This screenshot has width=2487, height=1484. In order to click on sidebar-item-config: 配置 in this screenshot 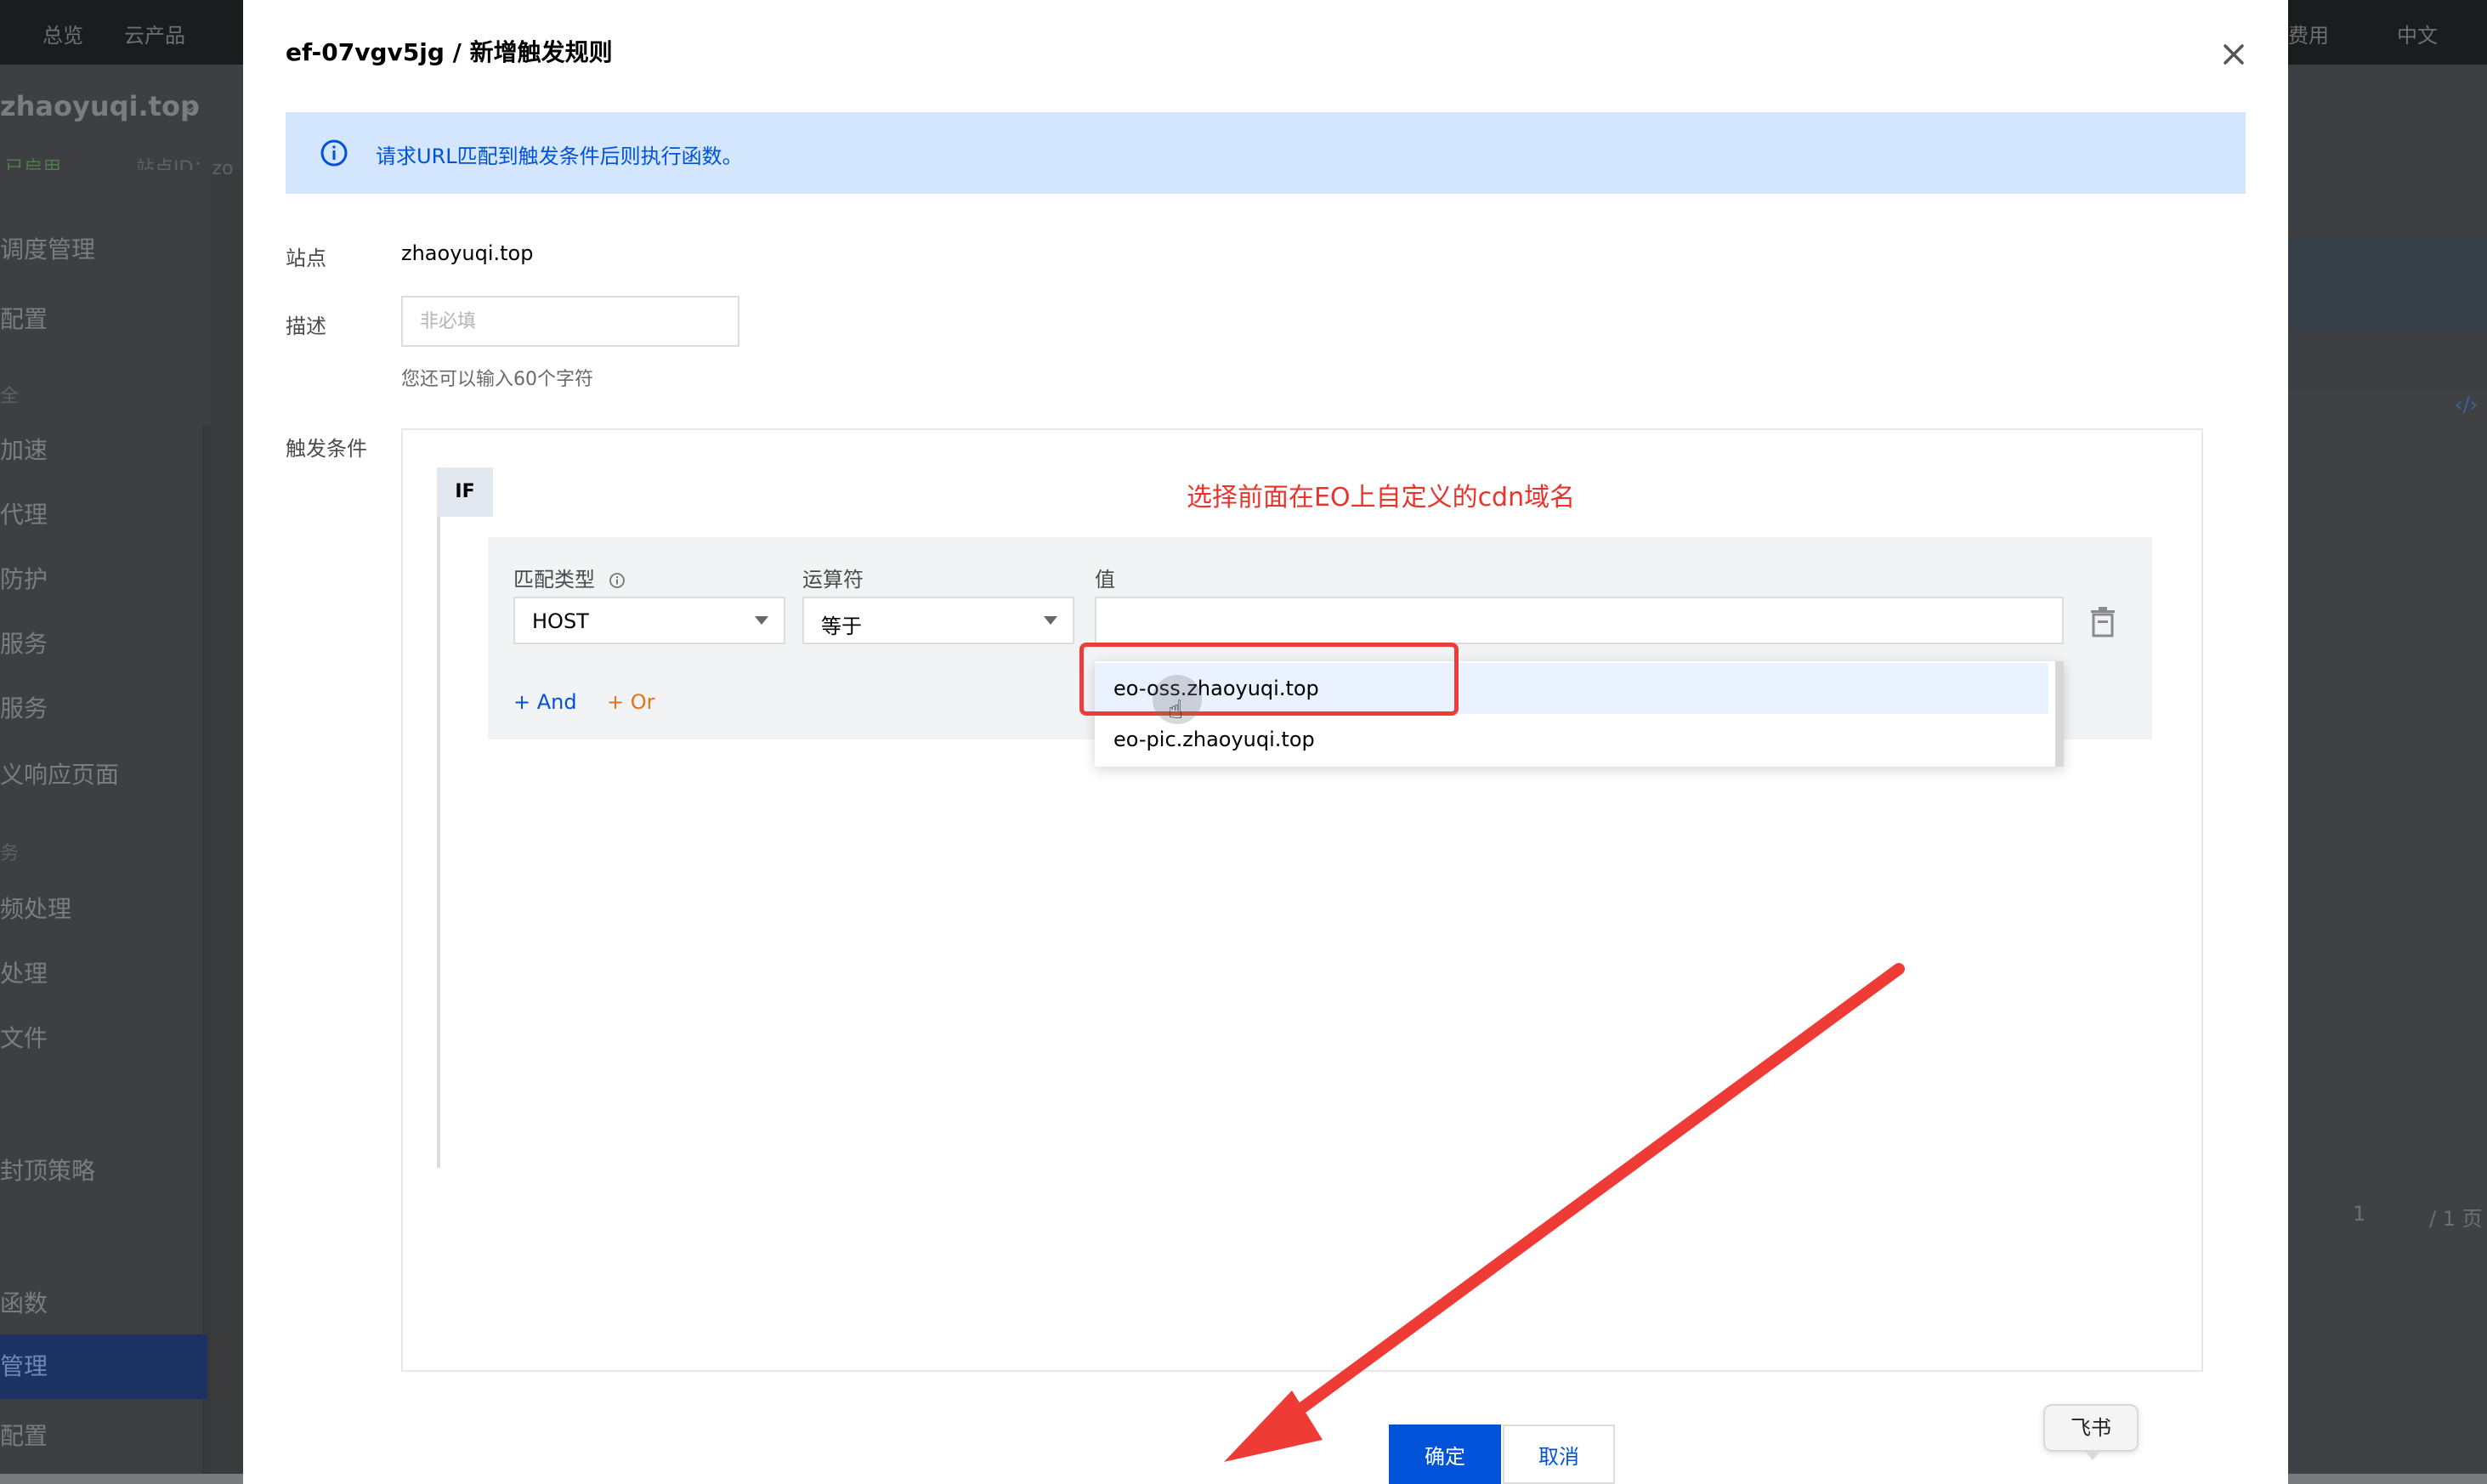, I will do `click(24, 1436)`.